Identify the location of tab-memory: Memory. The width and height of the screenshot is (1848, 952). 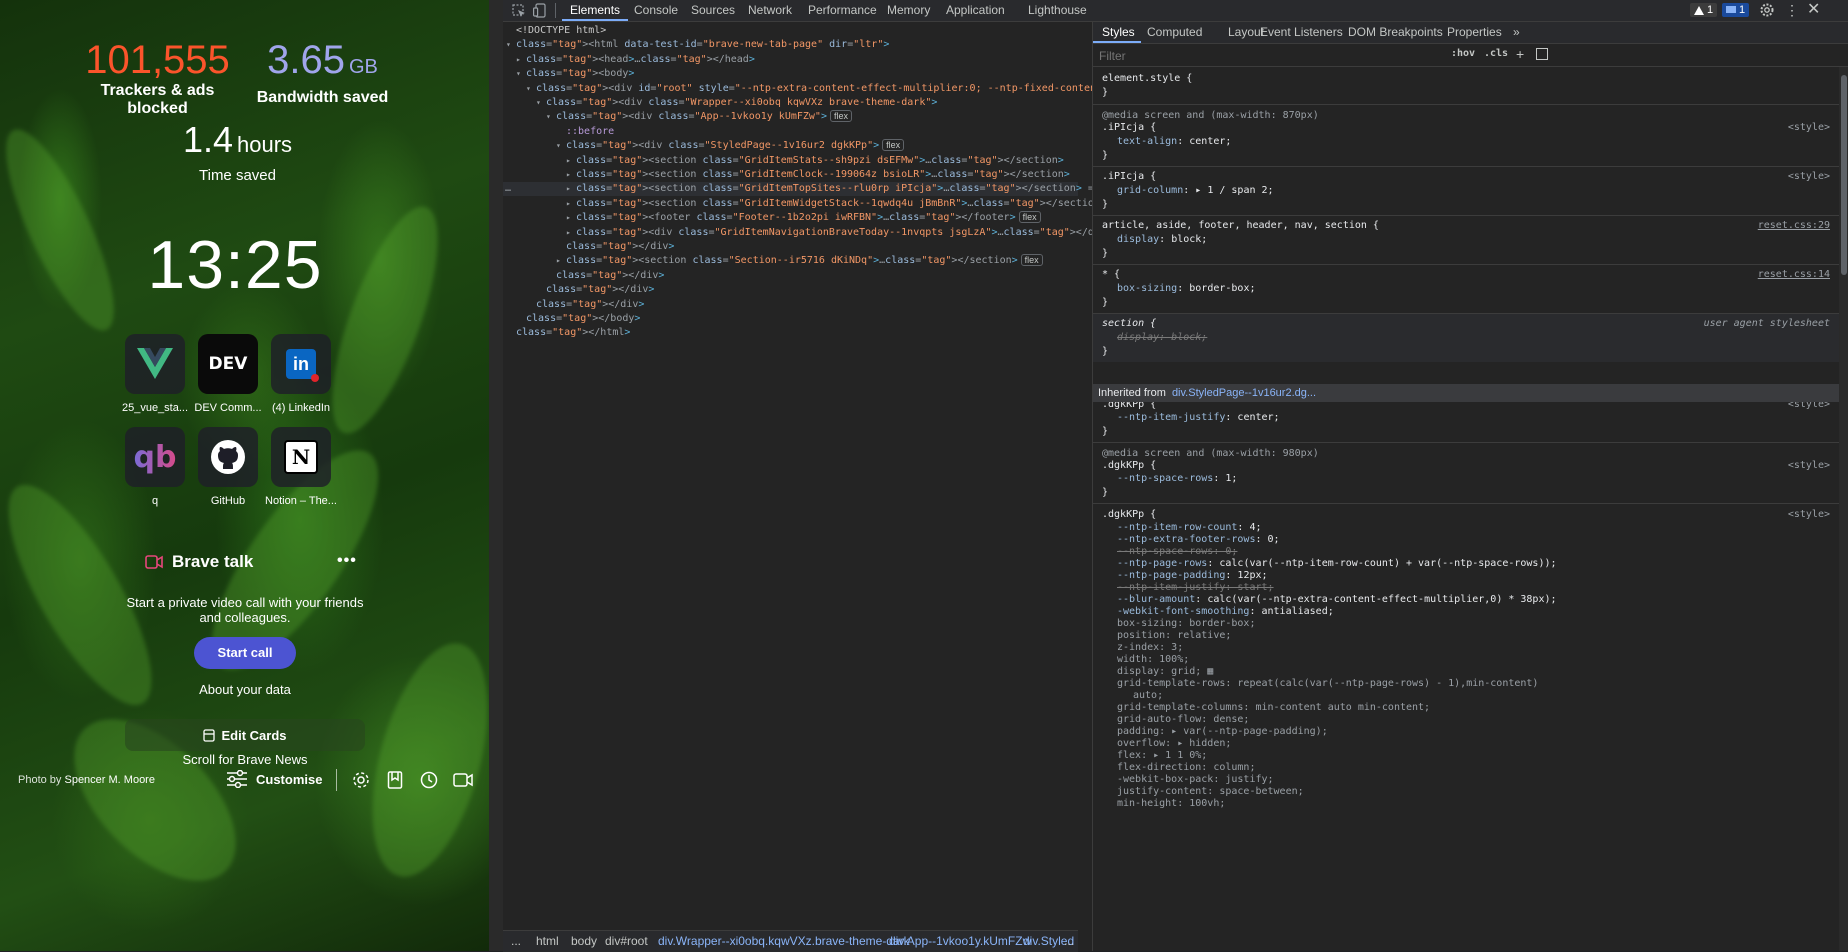
(908, 10).